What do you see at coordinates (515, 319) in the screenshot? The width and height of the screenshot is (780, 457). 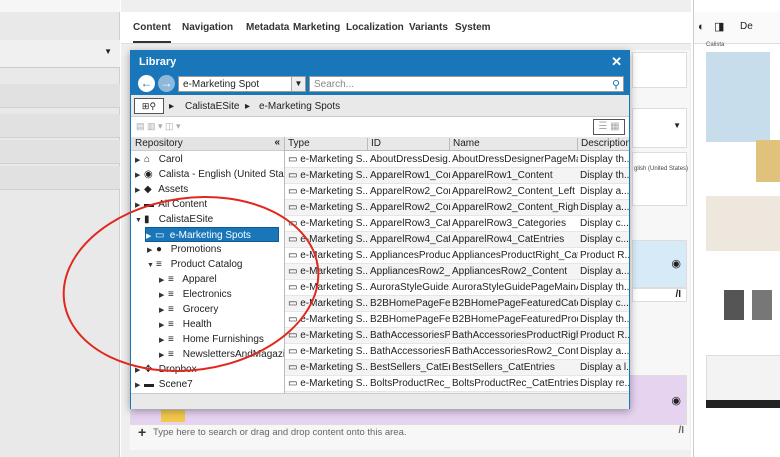 I see `cell-name: B2BHomePageFeaturedProducts` at bounding box center [515, 319].